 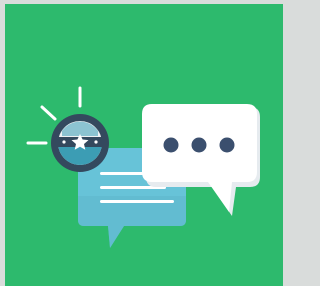 I want to click on back-bubble-shade, so click(x=132, y=222).